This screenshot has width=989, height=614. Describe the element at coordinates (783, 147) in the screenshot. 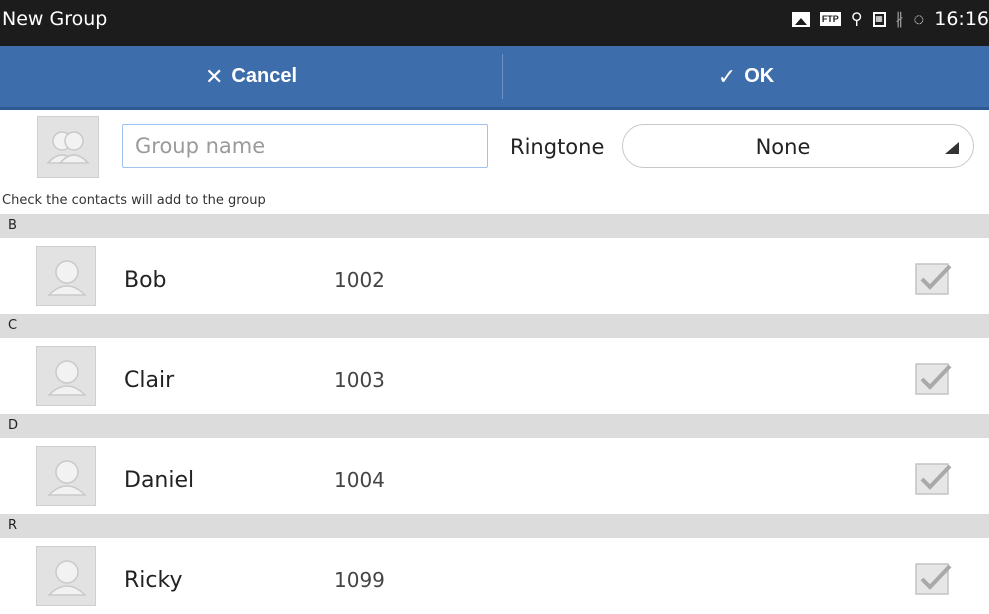

I see `ringtone-value: None` at that location.